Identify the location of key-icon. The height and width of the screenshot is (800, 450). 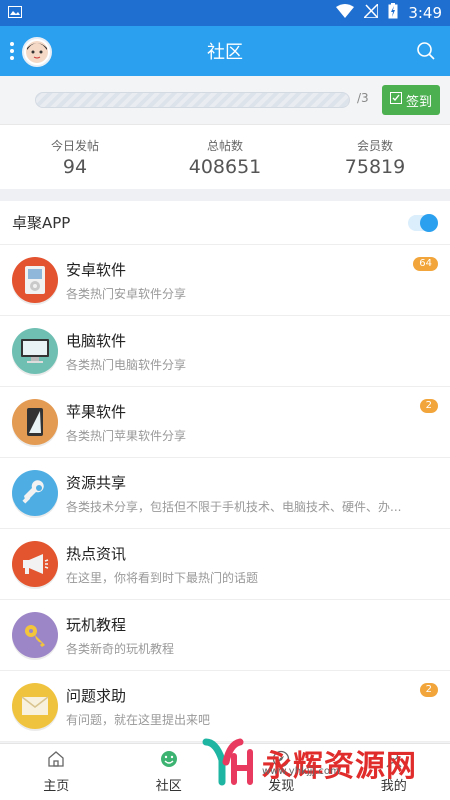
(35, 635).